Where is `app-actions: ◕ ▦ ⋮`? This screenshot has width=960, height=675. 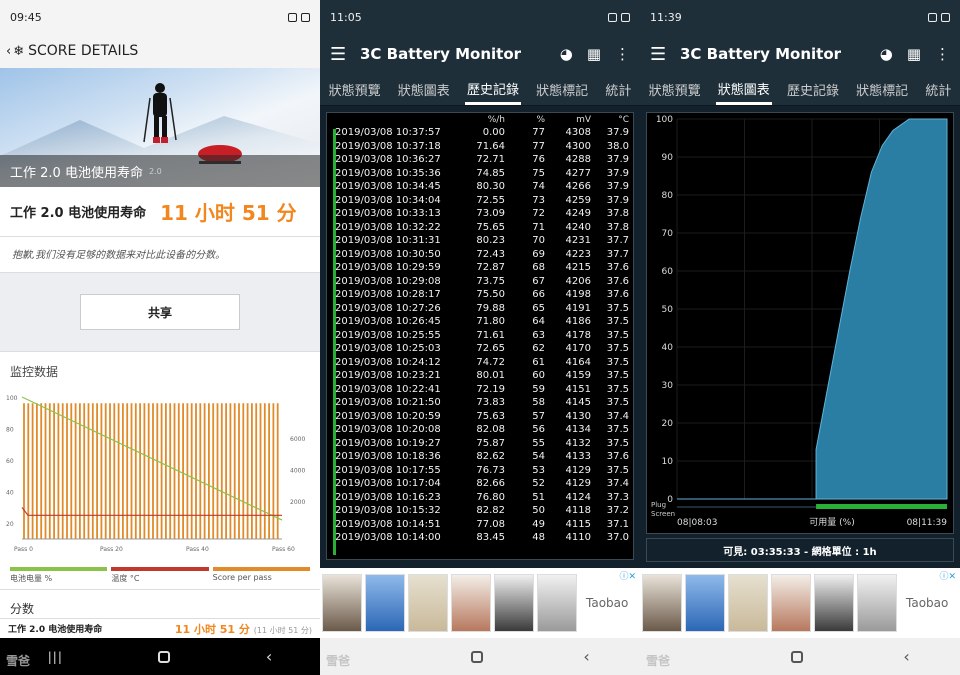
app-actions: ◕ ▦ ⋮ is located at coordinates (595, 54).